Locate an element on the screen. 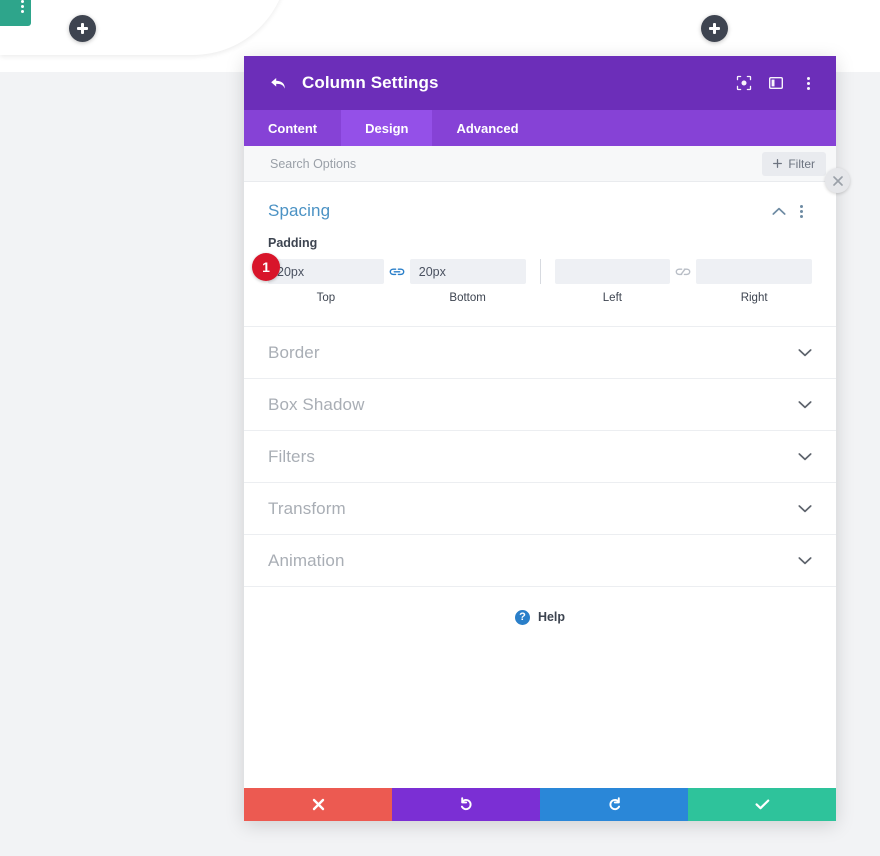  search-input is located at coordinates (515, 163).